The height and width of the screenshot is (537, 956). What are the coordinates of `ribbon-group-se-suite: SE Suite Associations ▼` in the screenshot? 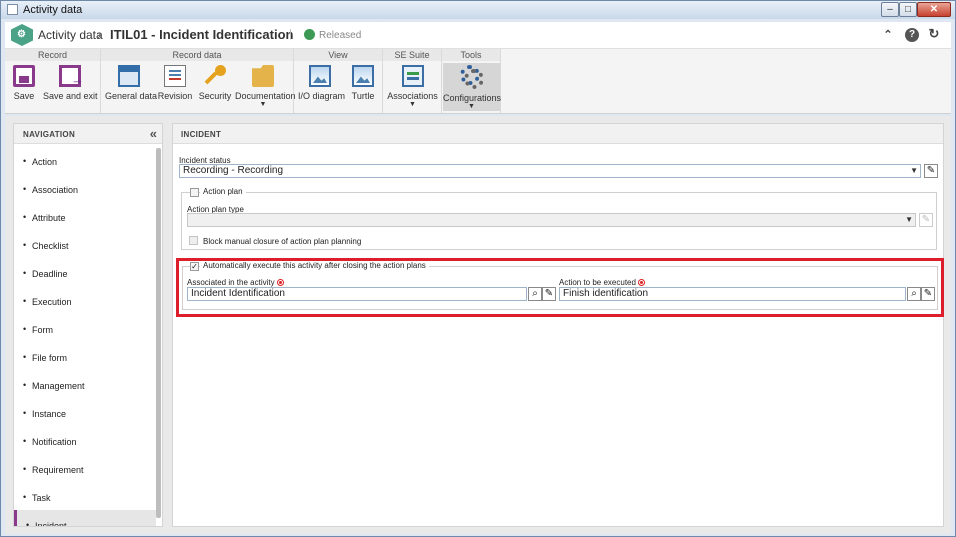 It's located at (412, 81).